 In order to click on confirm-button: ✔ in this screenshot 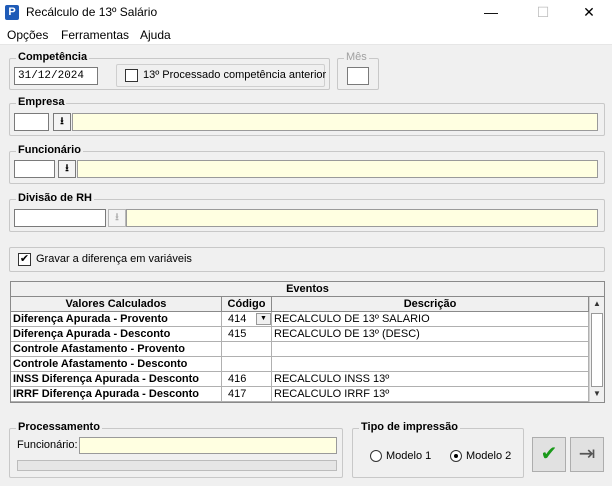, I will do `click(549, 454)`.